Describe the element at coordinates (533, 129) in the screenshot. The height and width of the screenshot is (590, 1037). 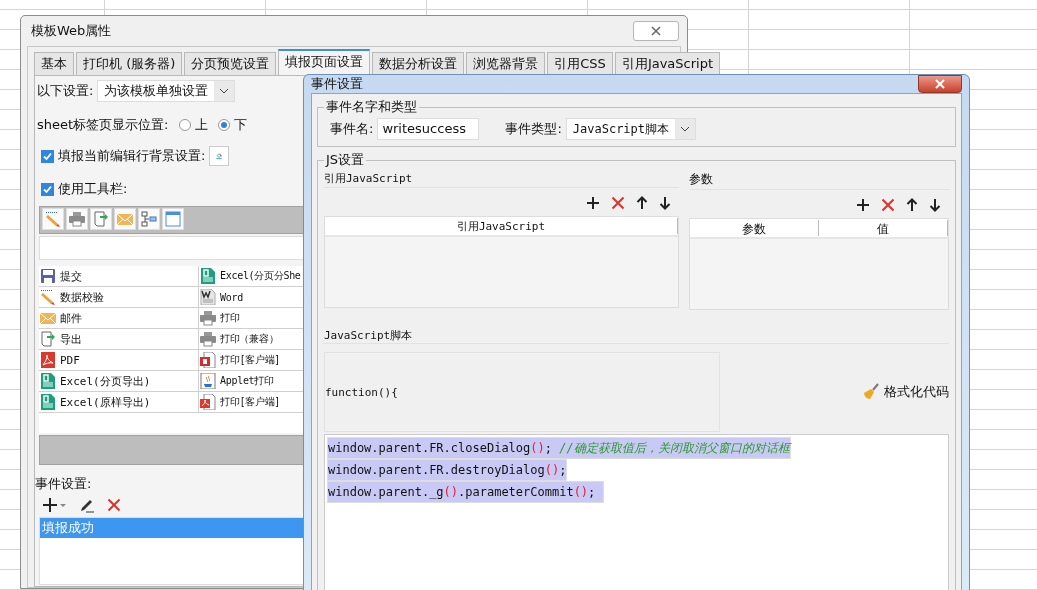
I see `event-type-label: 事件类型:` at that location.